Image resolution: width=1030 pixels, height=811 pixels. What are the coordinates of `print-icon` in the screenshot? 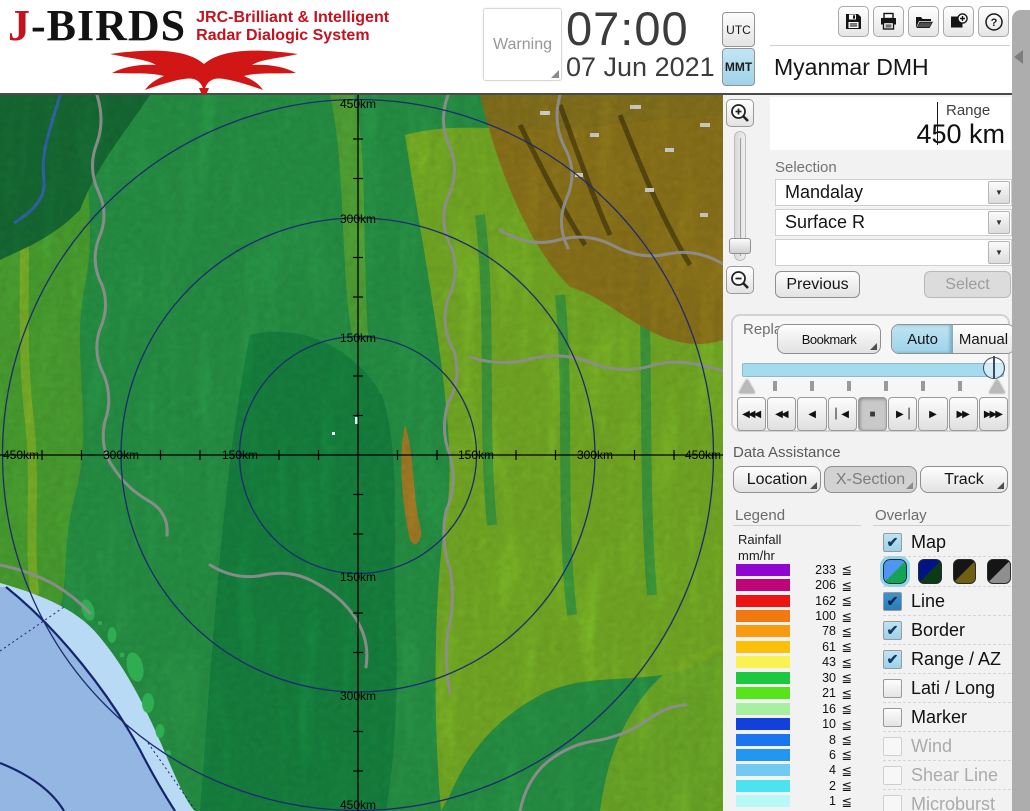 It's located at (888, 21).